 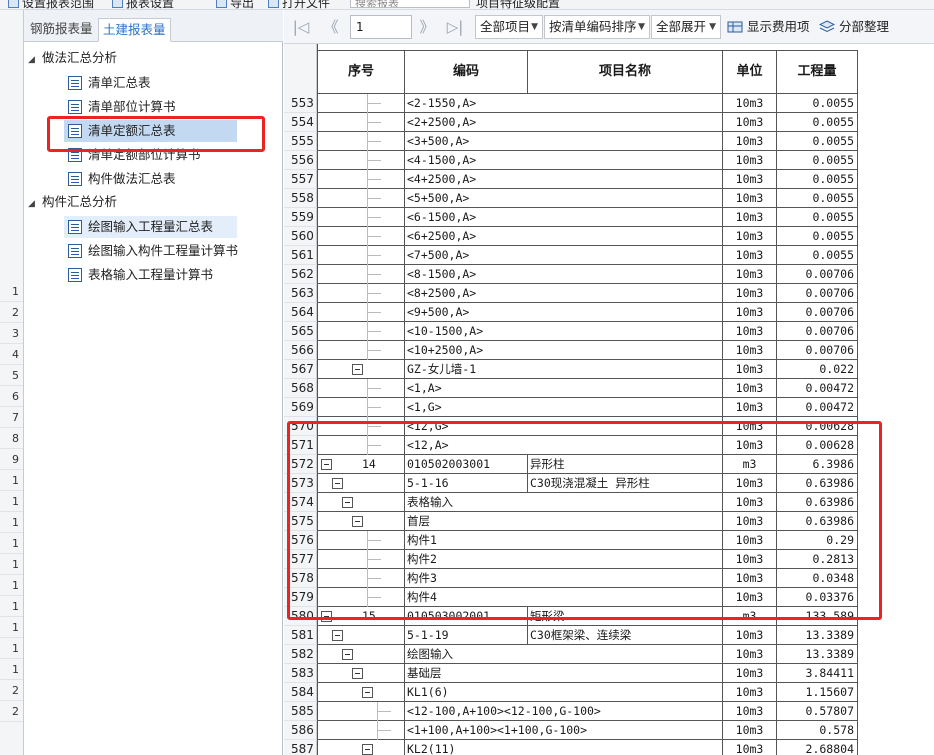 I want to click on row-number: 569, so click(x=300, y=407).